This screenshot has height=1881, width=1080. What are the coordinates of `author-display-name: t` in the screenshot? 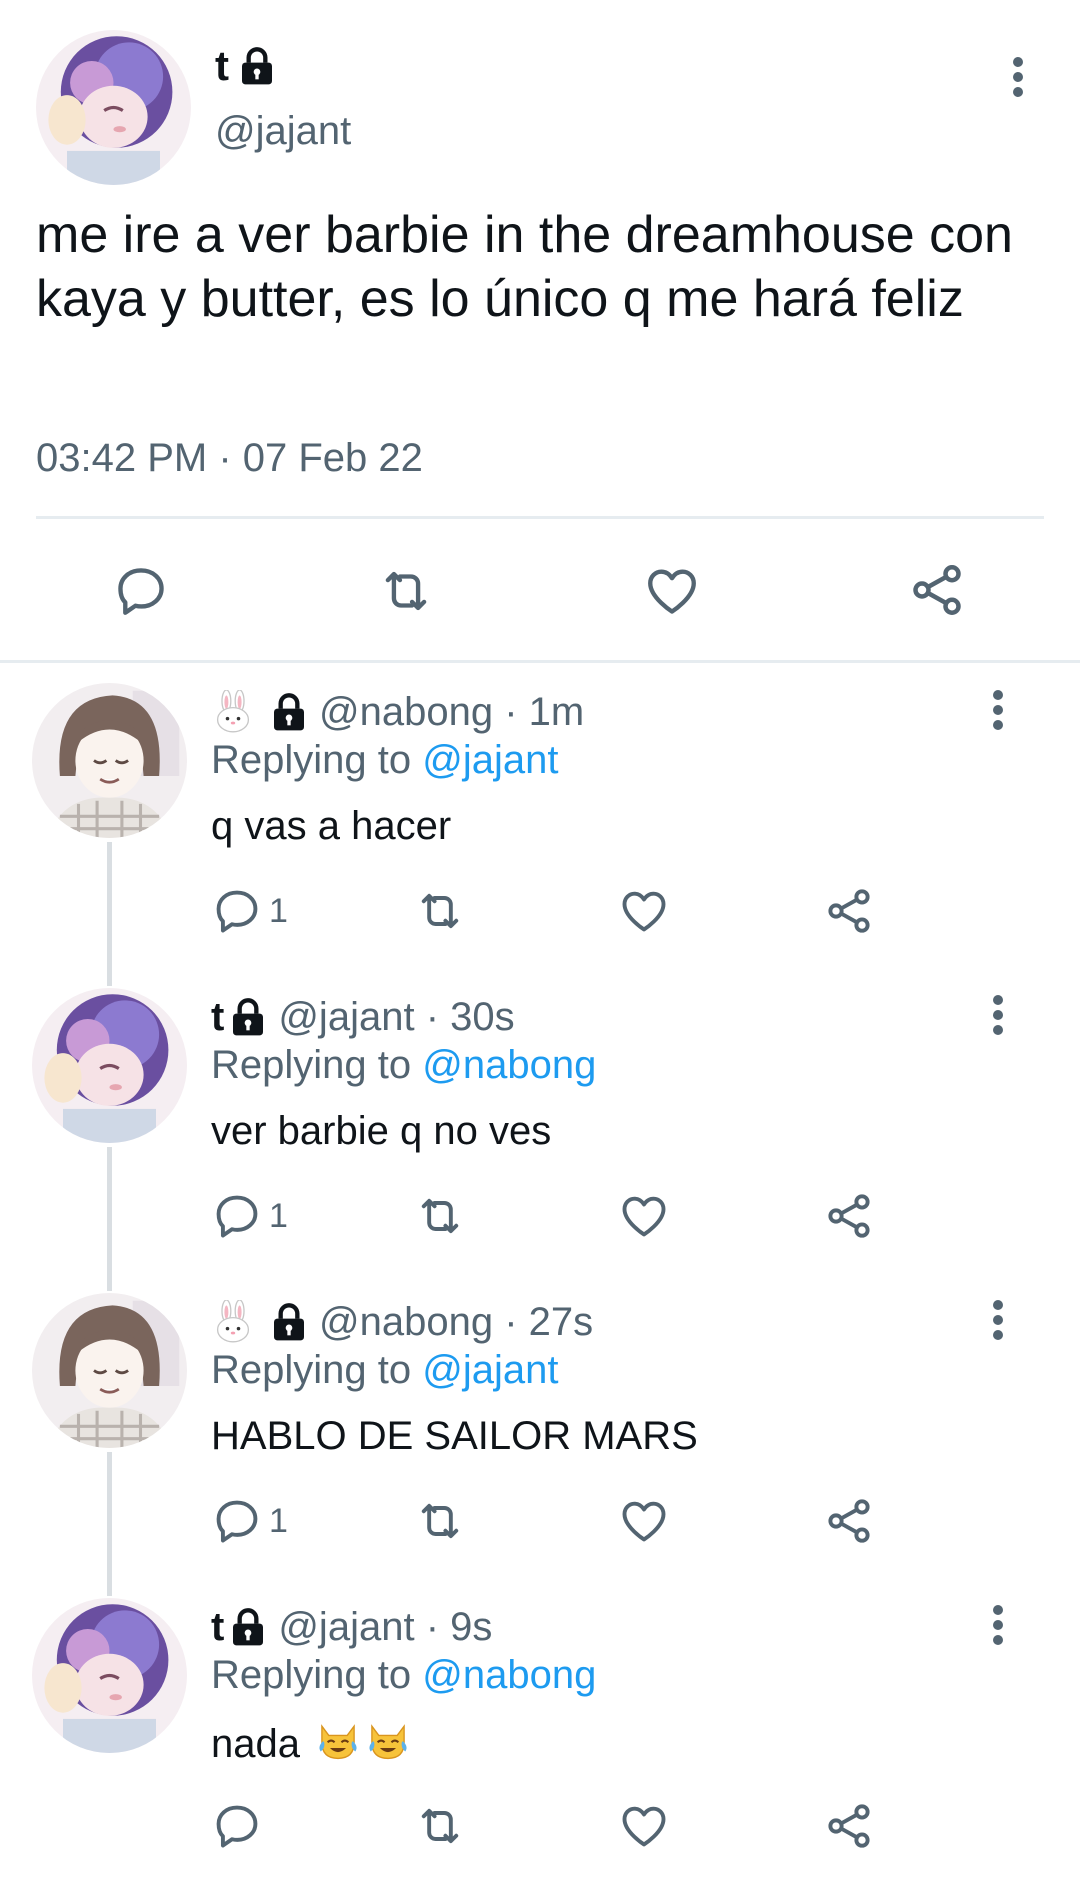 It's located at (222, 65).